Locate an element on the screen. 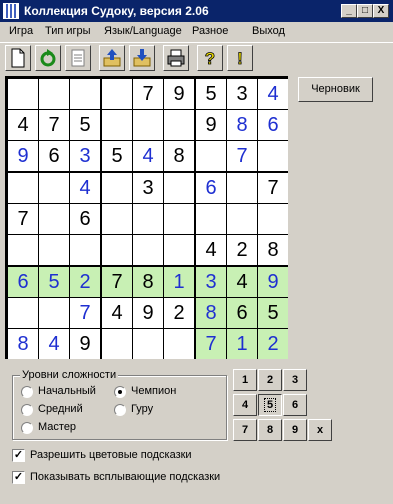 This screenshot has height=504, width=393. clipboard-button is located at coordinates (78, 58).